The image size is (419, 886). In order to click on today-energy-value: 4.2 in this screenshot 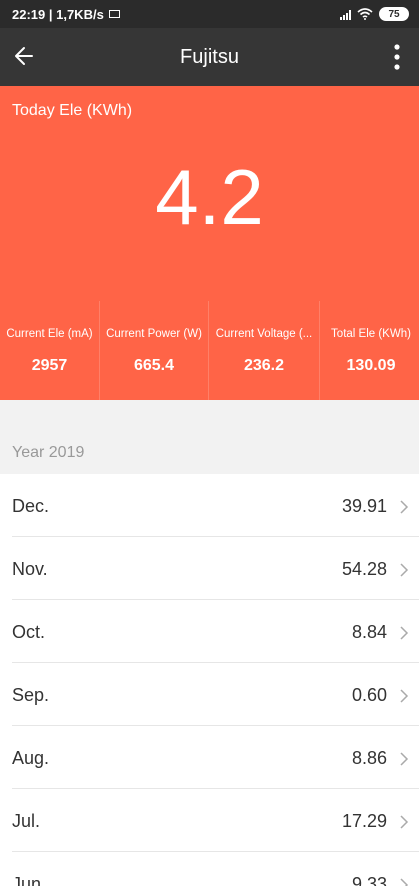, I will do `click(209, 197)`.